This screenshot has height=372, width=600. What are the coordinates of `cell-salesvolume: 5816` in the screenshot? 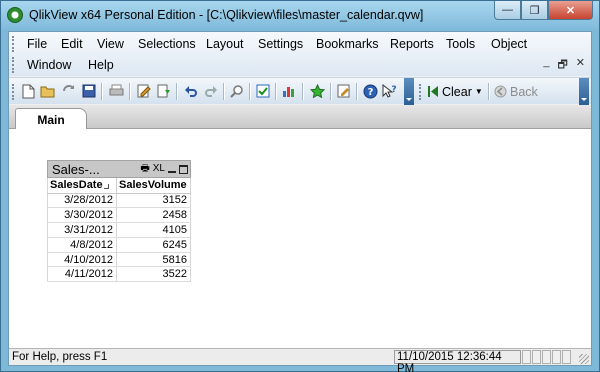 It's located at (153, 260).